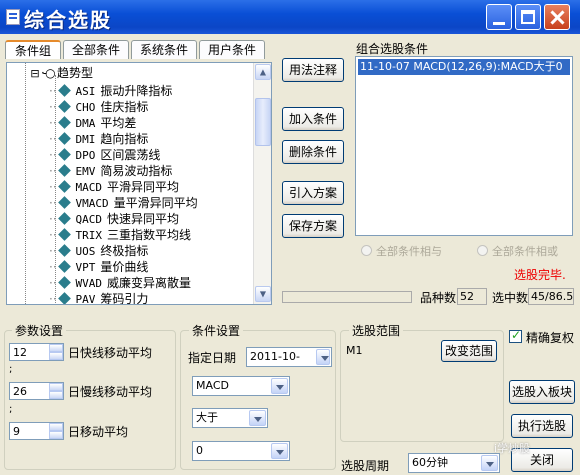 This screenshot has width=580, height=475. I want to click on tree-item: ·· EMV 简易波动指标, so click(110, 171).